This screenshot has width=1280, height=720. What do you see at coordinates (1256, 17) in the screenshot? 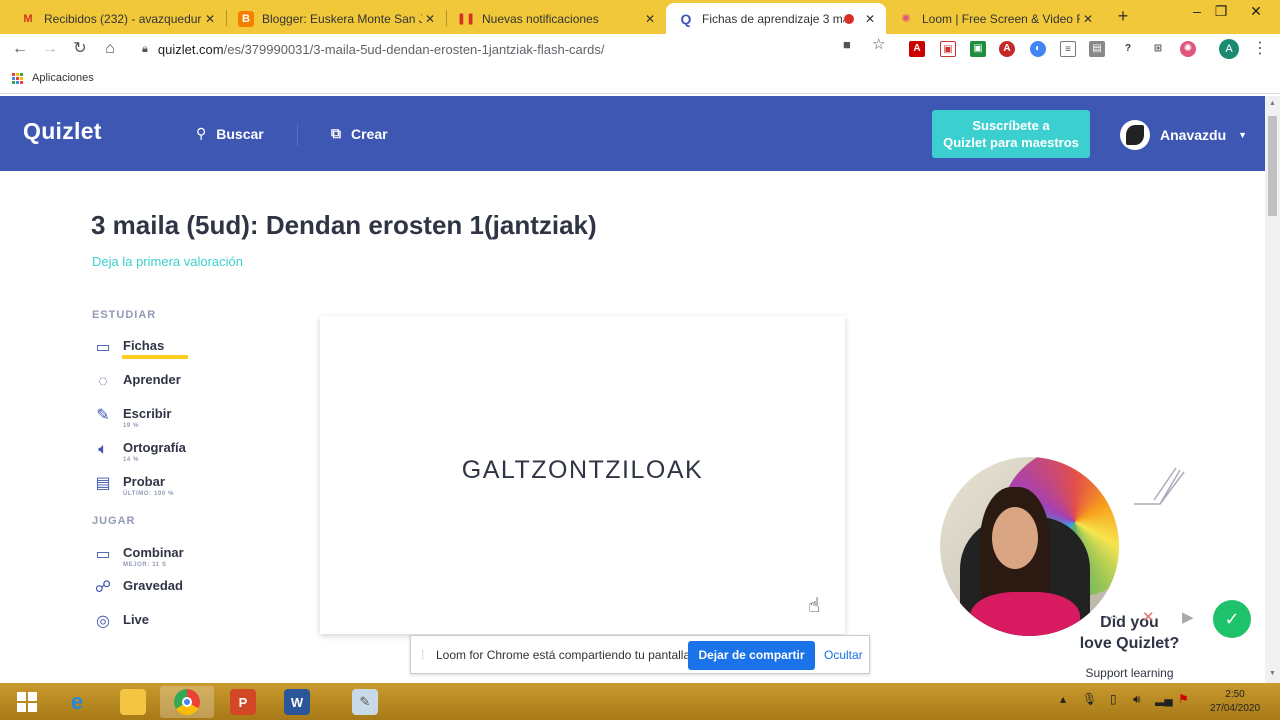
I see `window-close-icon: ✕` at bounding box center [1256, 17].